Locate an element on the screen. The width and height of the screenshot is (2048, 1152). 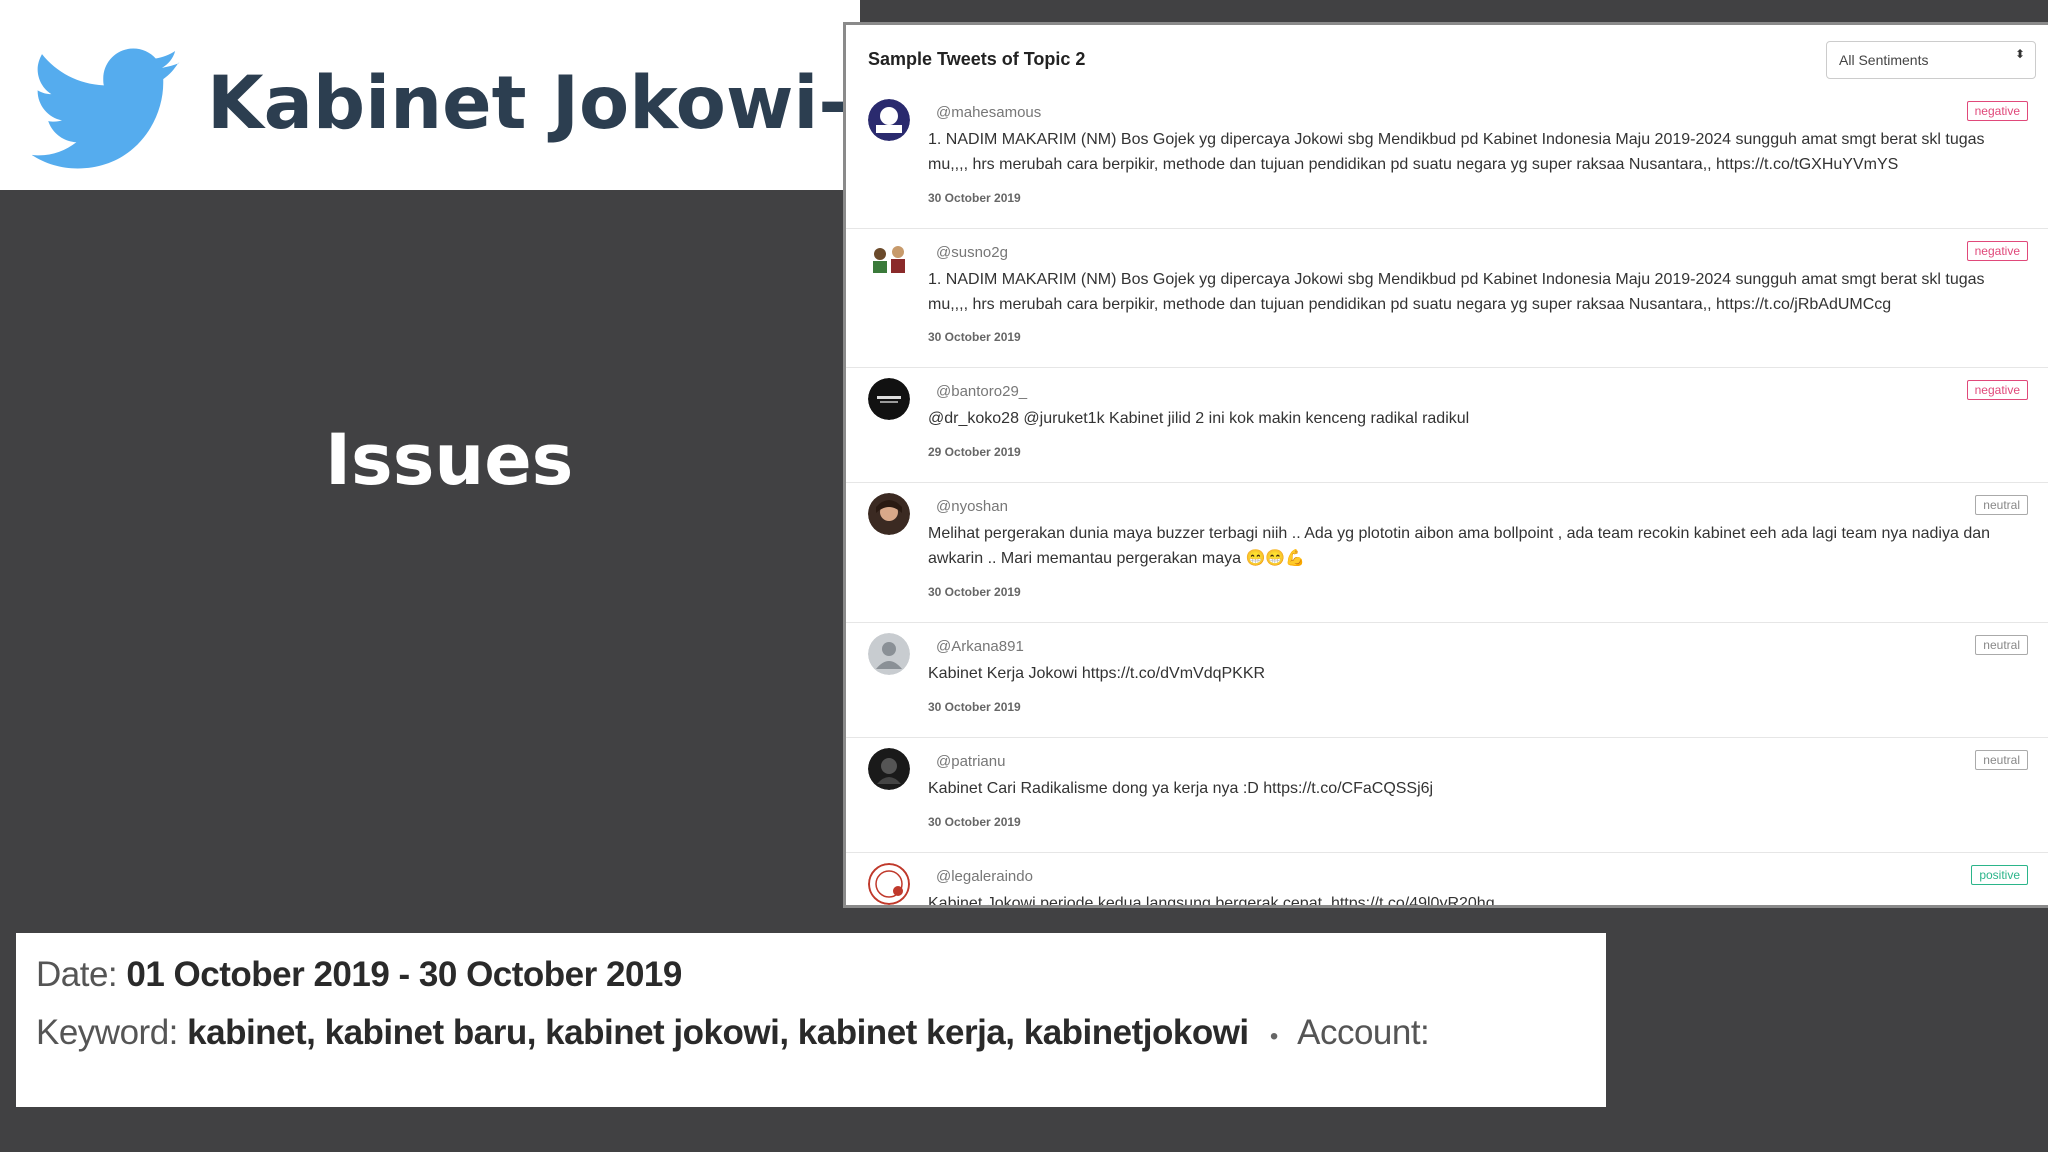
logo-badge-icon is located at coordinates (889, 120).